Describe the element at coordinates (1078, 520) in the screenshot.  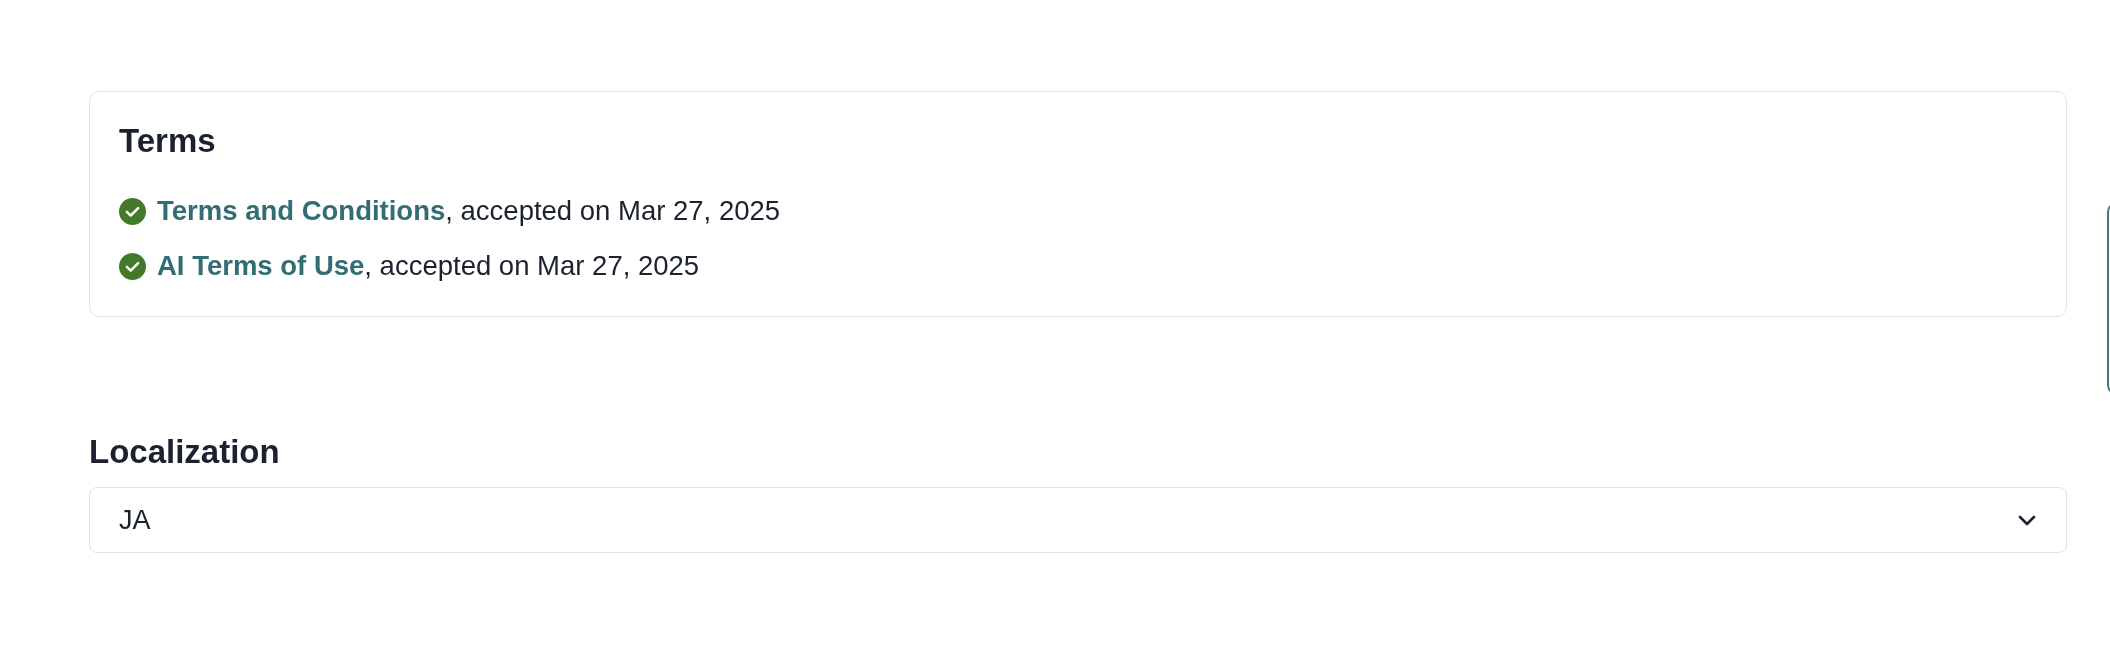
I see `language-select: JA` at that location.